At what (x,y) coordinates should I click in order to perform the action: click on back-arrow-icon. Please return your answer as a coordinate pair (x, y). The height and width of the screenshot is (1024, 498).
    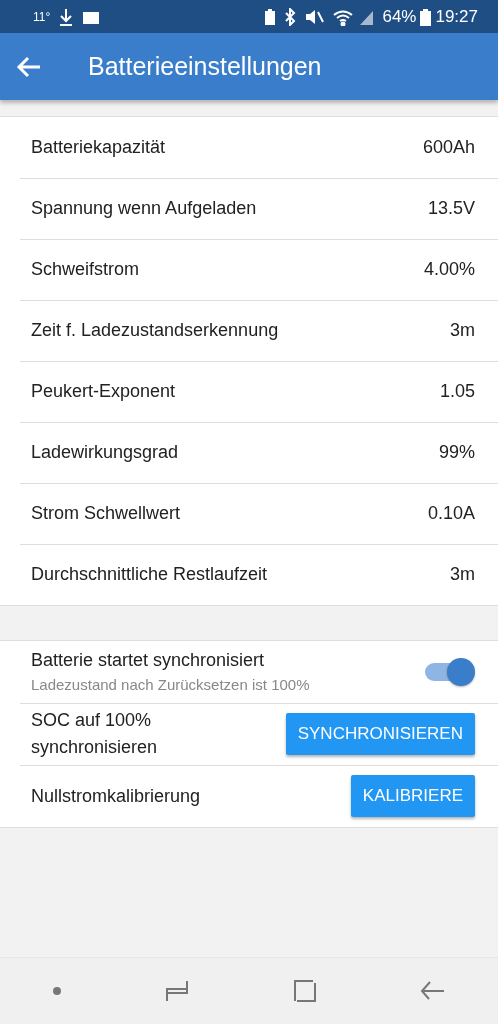
    Looking at the image, I should click on (29, 66).